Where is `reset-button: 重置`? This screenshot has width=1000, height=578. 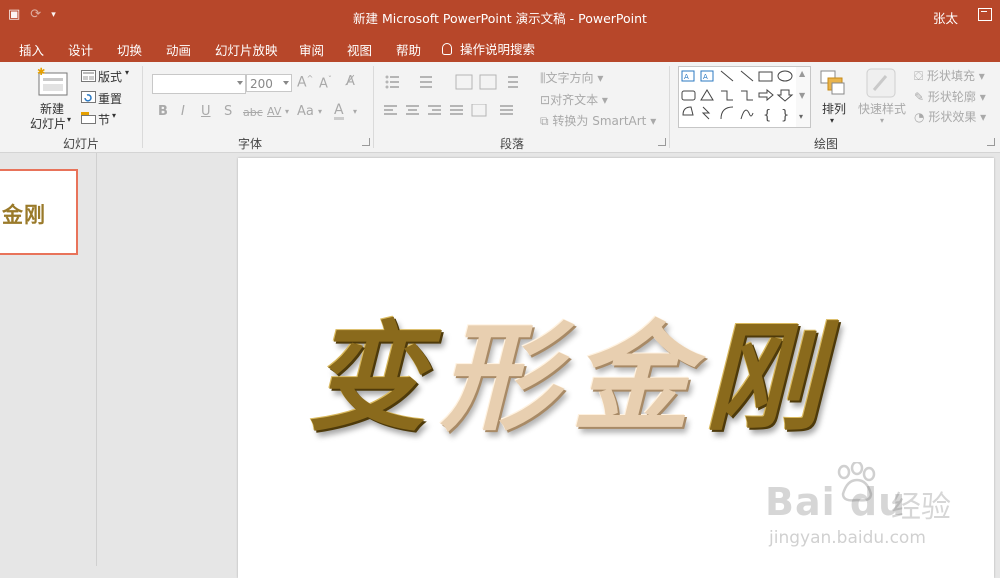
reset-button: 重置 is located at coordinates (110, 98).